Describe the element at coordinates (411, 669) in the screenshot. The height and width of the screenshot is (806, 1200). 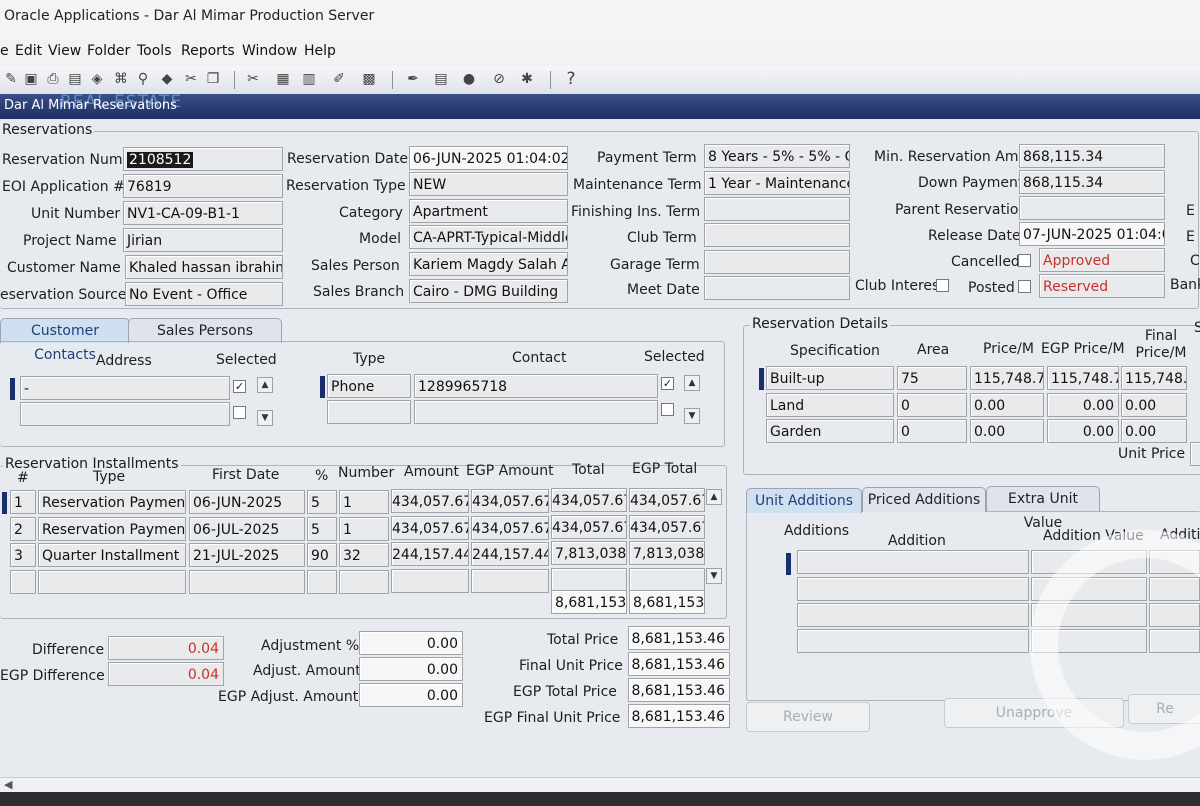
I see `adjust-amount-field: 0.00` at that location.